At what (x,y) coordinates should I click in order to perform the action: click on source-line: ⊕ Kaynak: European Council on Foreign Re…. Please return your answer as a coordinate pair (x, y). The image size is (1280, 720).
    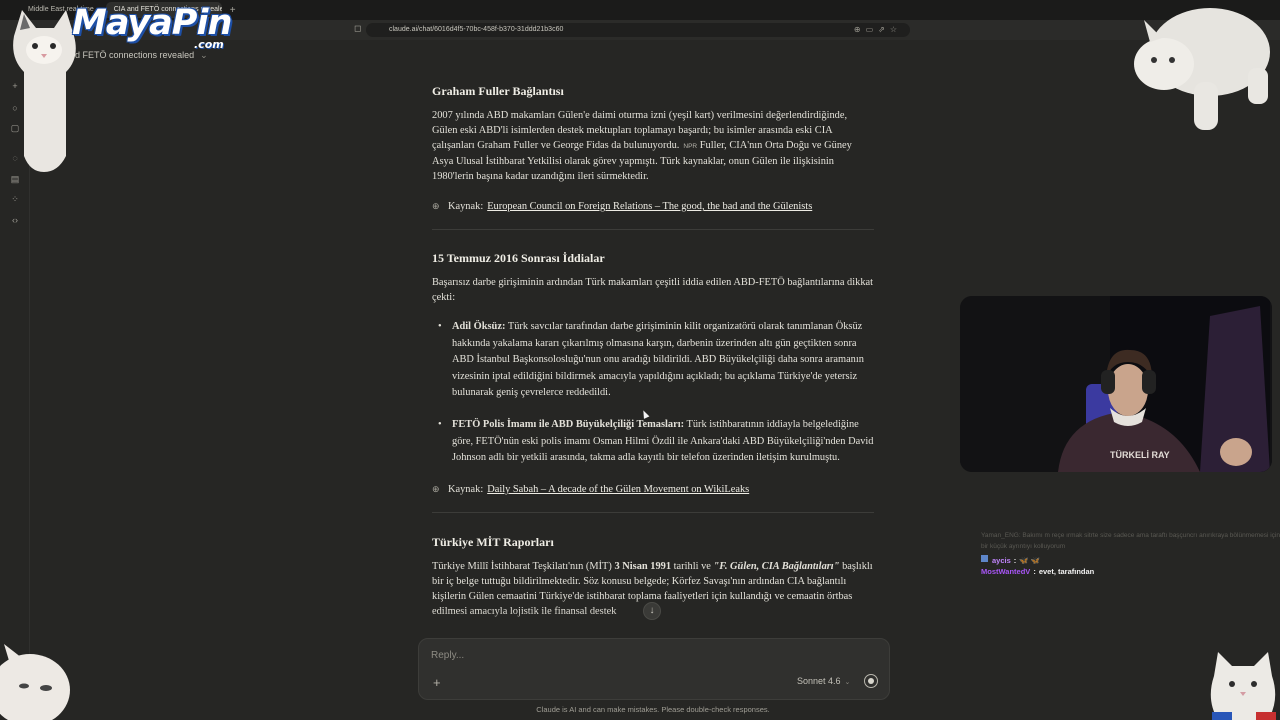
    Looking at the image, I should click on (653, 206).